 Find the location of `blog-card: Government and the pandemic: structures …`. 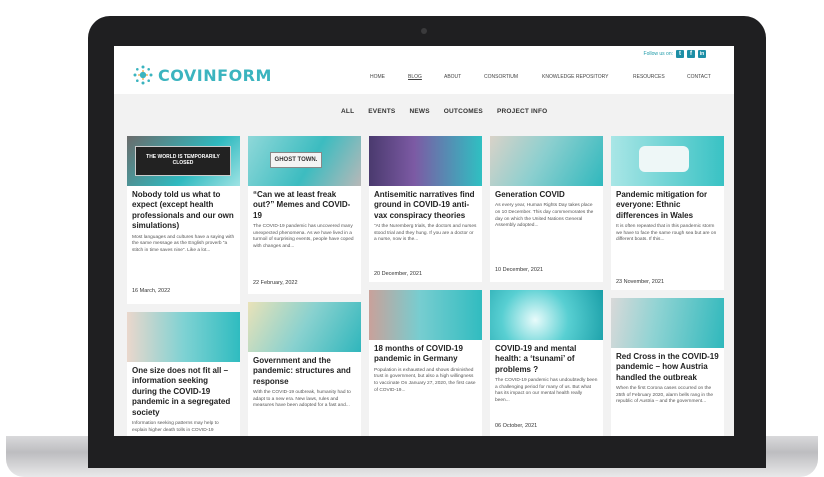

blog-card: Government and the pandemic: structures … is located at coordinates (304, 369).